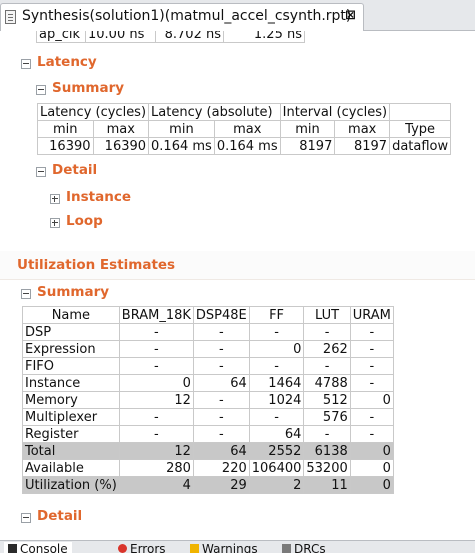 This screenshot has height=553, width=475. What do you see at coordinates (221, 485) in the screenshot?
I see `util-cell: 29` at bounding box center [221, 485].